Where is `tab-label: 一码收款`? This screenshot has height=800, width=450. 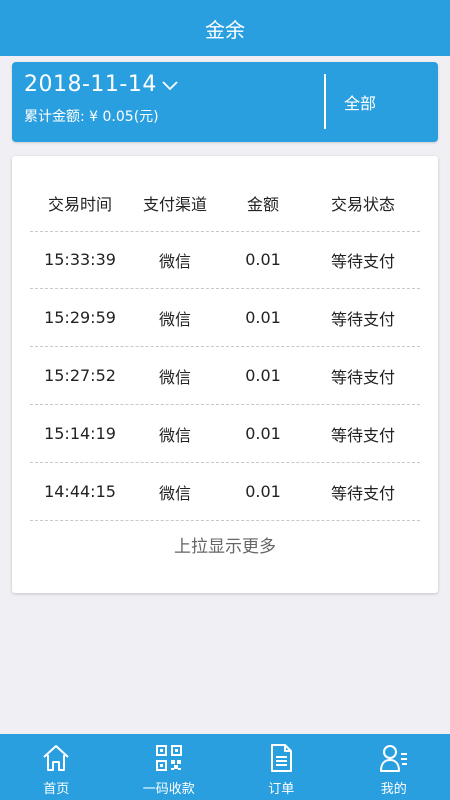 tab-label: 一码收款 is located at coordinates (168, 789).